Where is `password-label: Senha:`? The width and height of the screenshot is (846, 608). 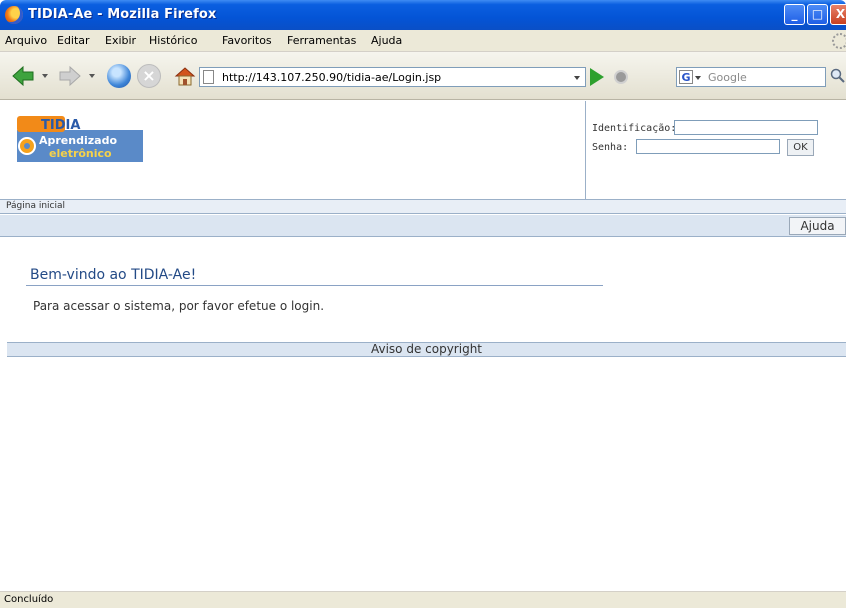
password-label: Senha: is located at coordinates (610, 147).